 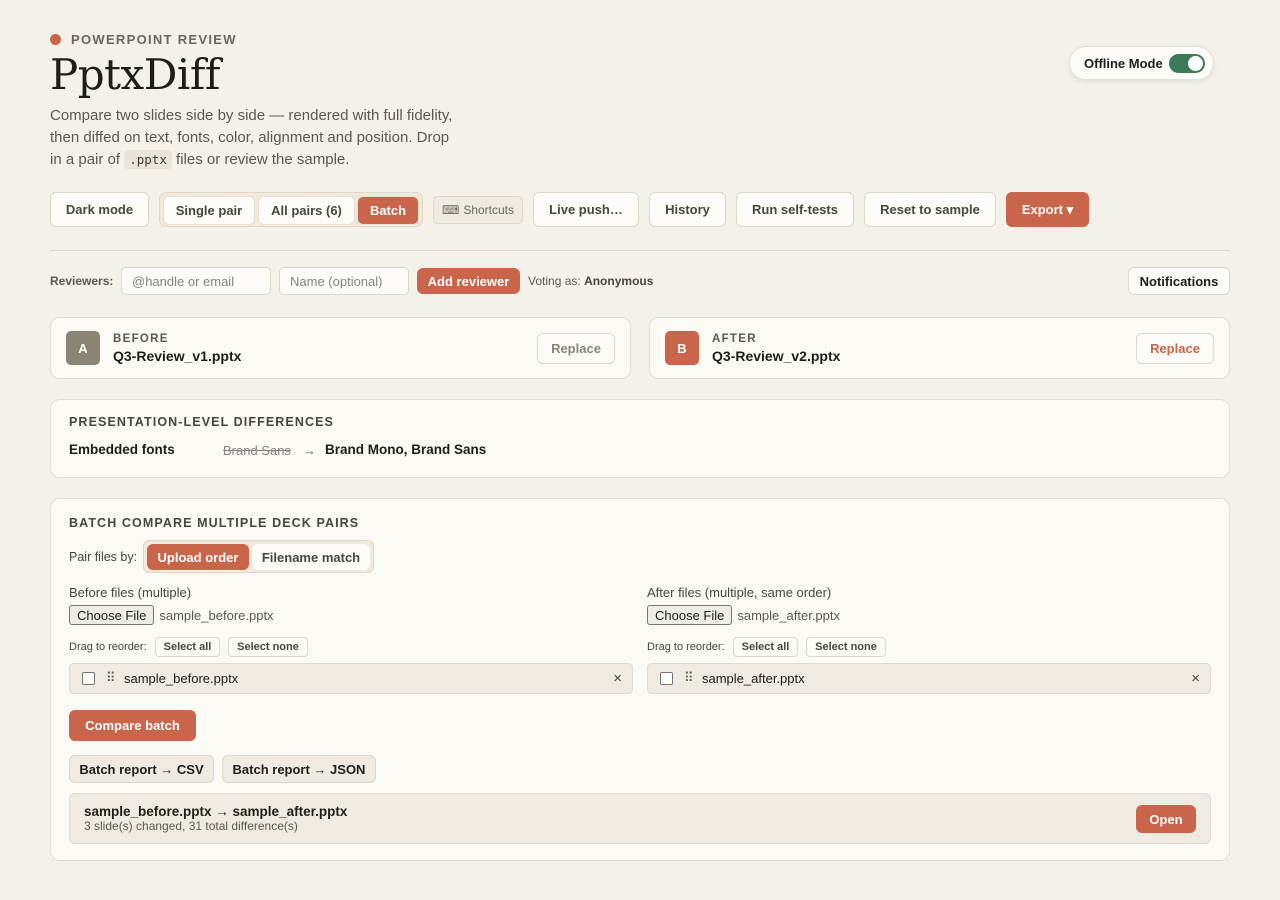 I want to click on after-replace-button: Replace, so click(x=1175, y=348).